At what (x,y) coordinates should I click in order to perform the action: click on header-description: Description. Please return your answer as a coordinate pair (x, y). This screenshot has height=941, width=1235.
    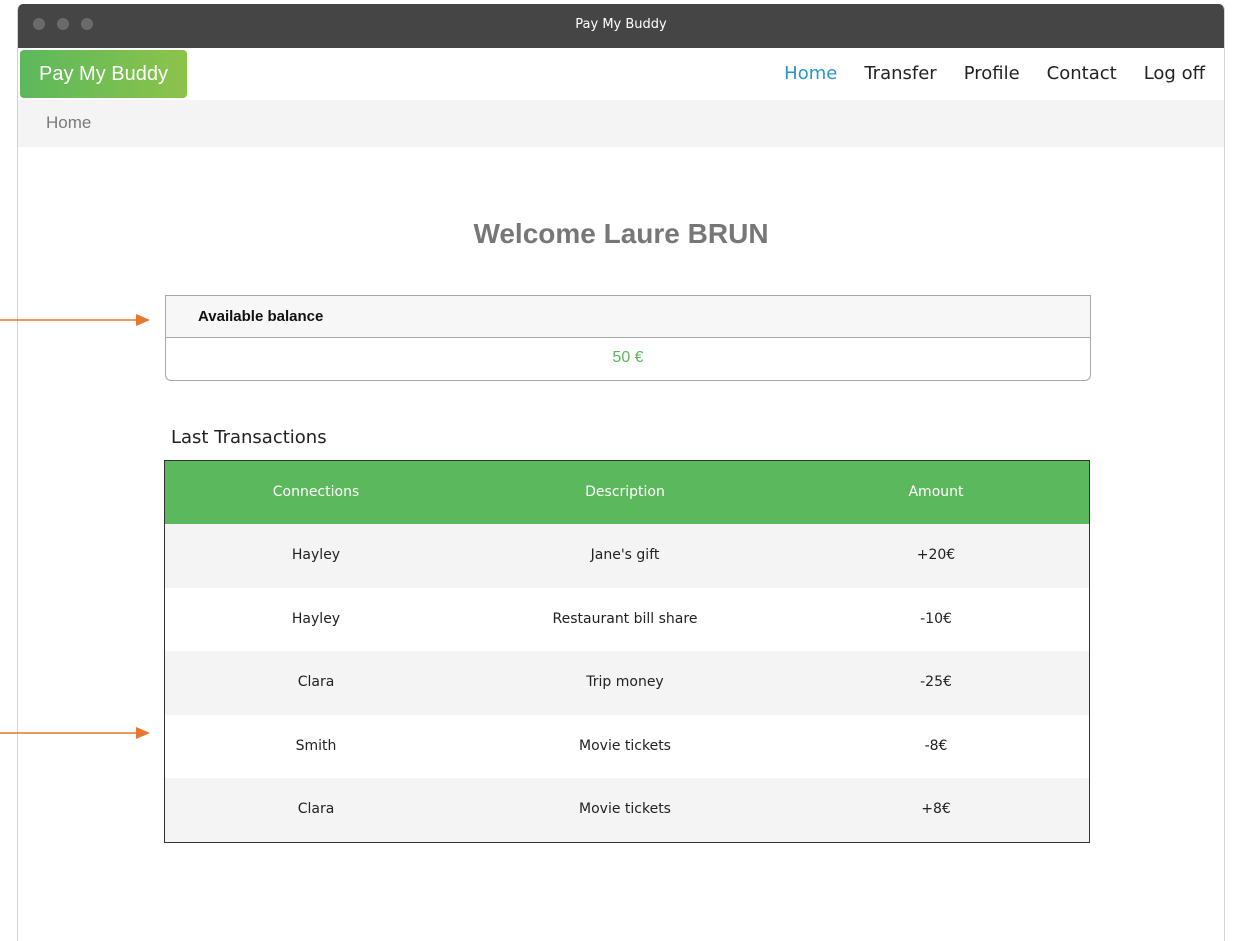
    Looking at the image, I should click on (625, 492).